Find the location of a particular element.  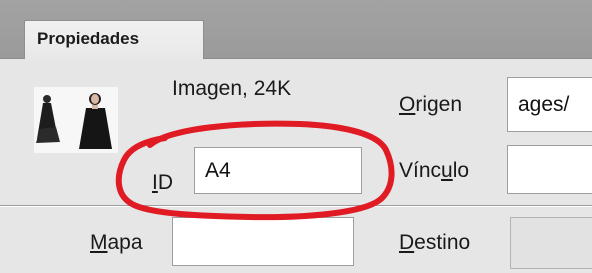

image-info: Imagen, 24K is located at coordinates (232, 88).